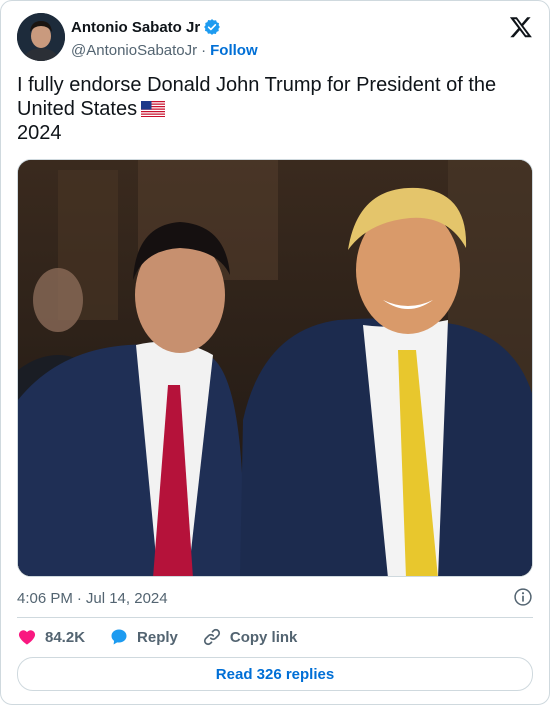 The width and height of the screenshot is (550, 705). I want to click on tweet-line-2: United States, so click(77, 109).